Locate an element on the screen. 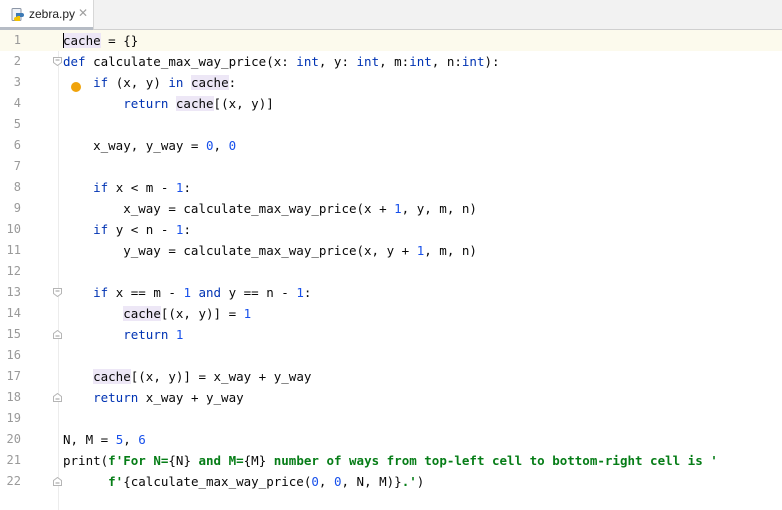 This screenshot has width=782, height=510. code-text: return 1 is located at coordinates (123, 334).